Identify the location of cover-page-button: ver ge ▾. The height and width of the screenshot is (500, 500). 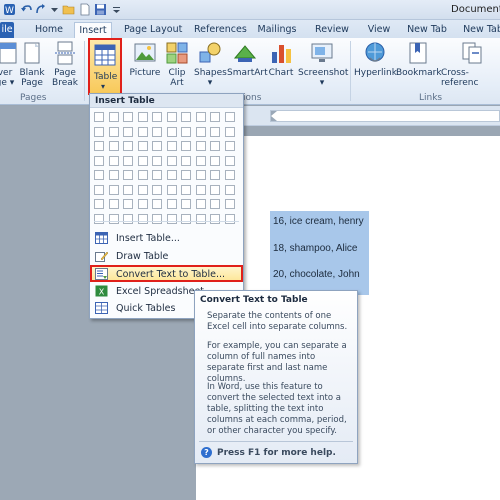
(8, 64).